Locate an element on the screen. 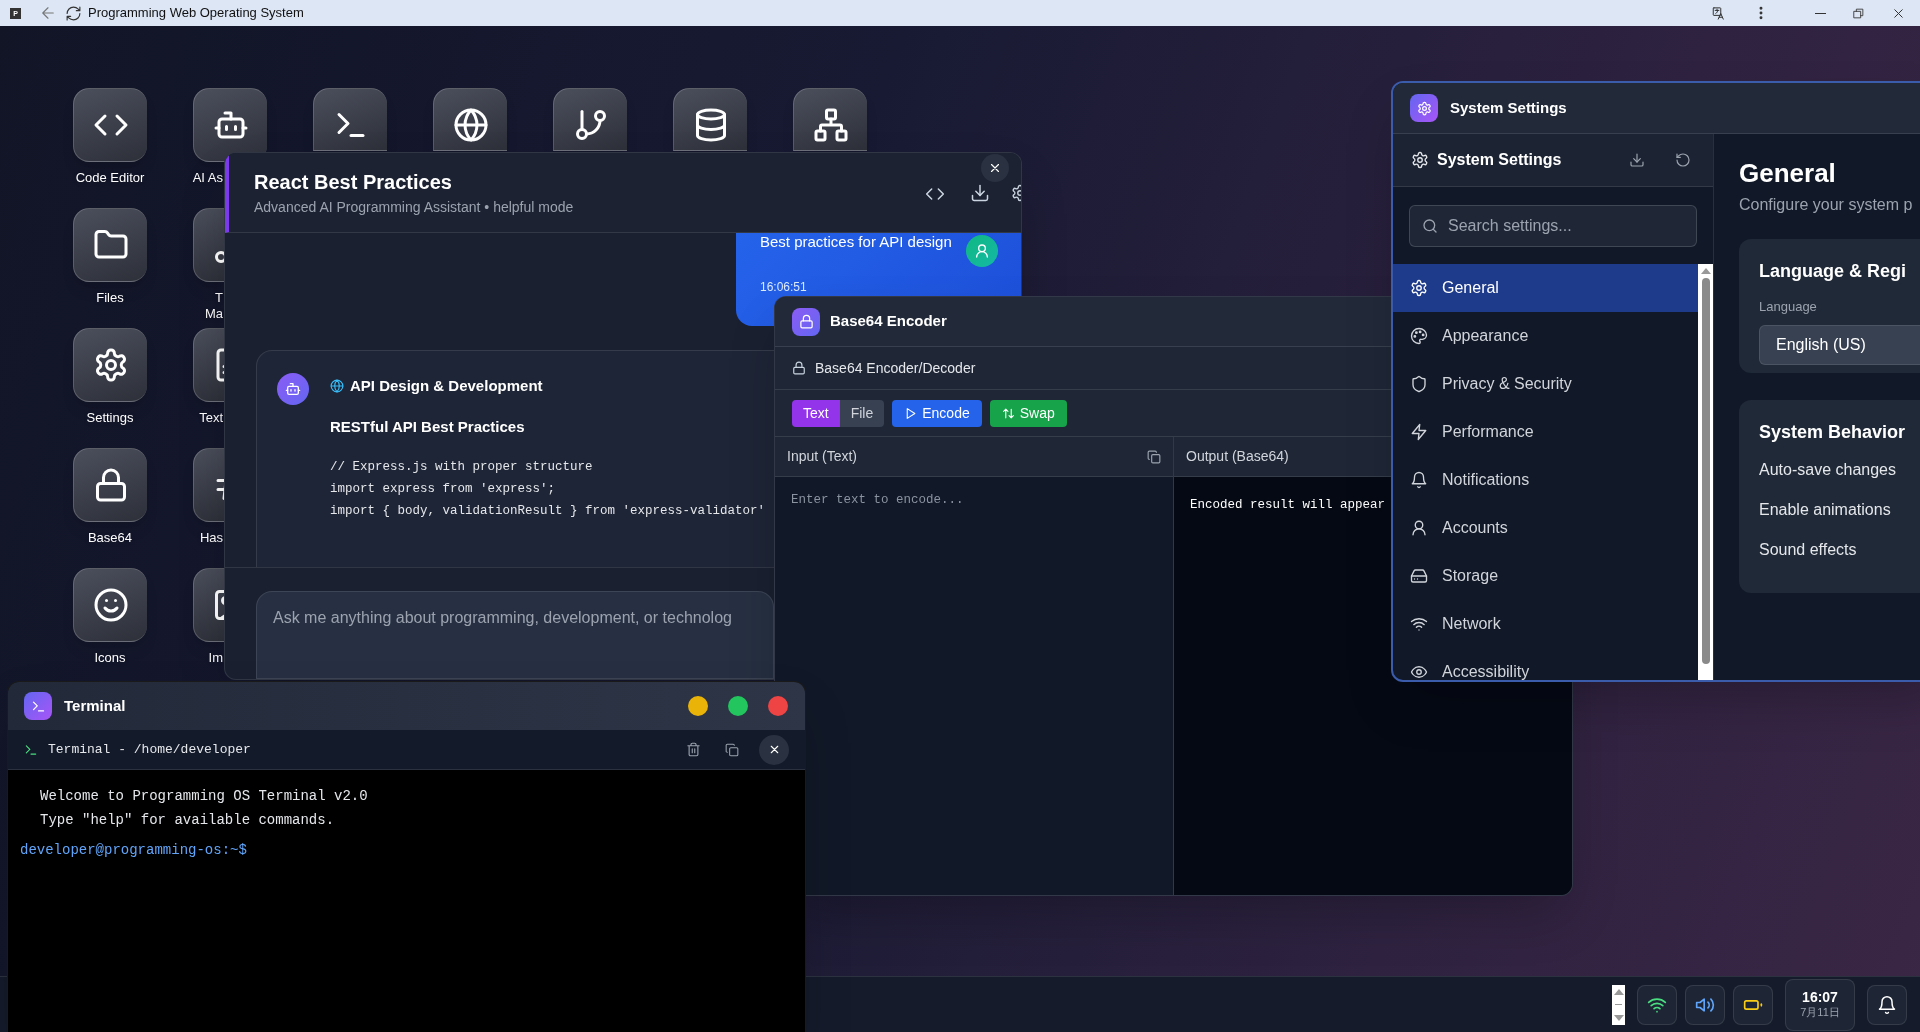 This screenshot has height=1032, width=1920. play-icon is located at coordinates (911, 413).